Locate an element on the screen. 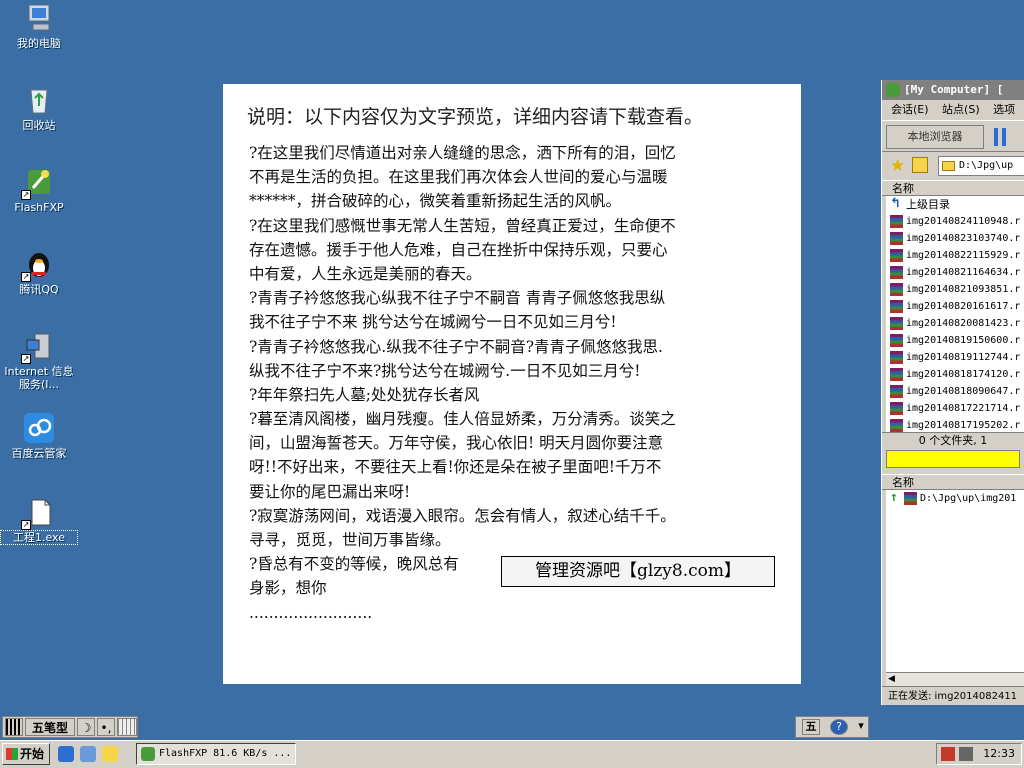 Image resolution: width=1024 pixels, height=768 pixels. document-line: 要让你的尾巴漏出来呀! is located at coordinates (330, 491).